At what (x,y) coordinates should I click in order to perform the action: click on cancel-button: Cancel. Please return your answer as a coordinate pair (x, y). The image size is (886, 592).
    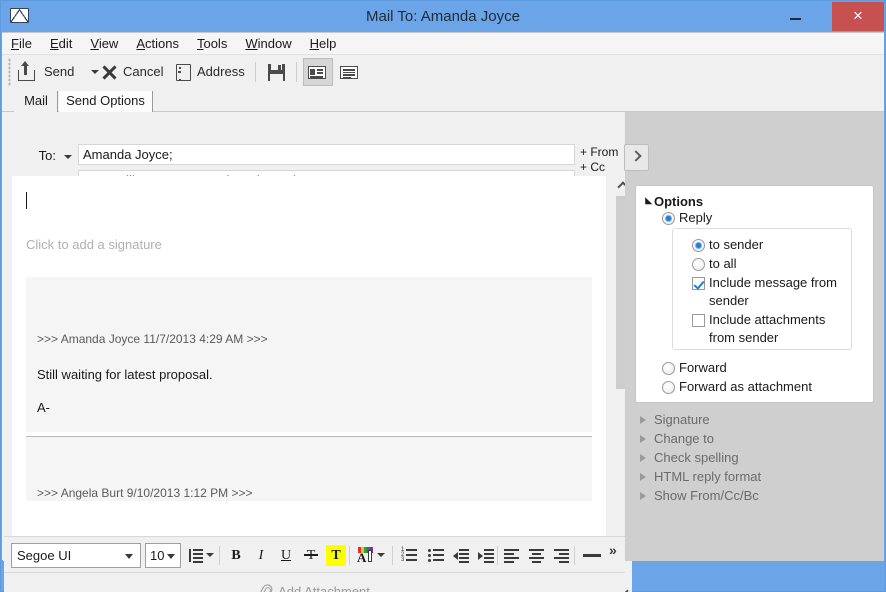
    Looking at the image, I should click on (137, 72).